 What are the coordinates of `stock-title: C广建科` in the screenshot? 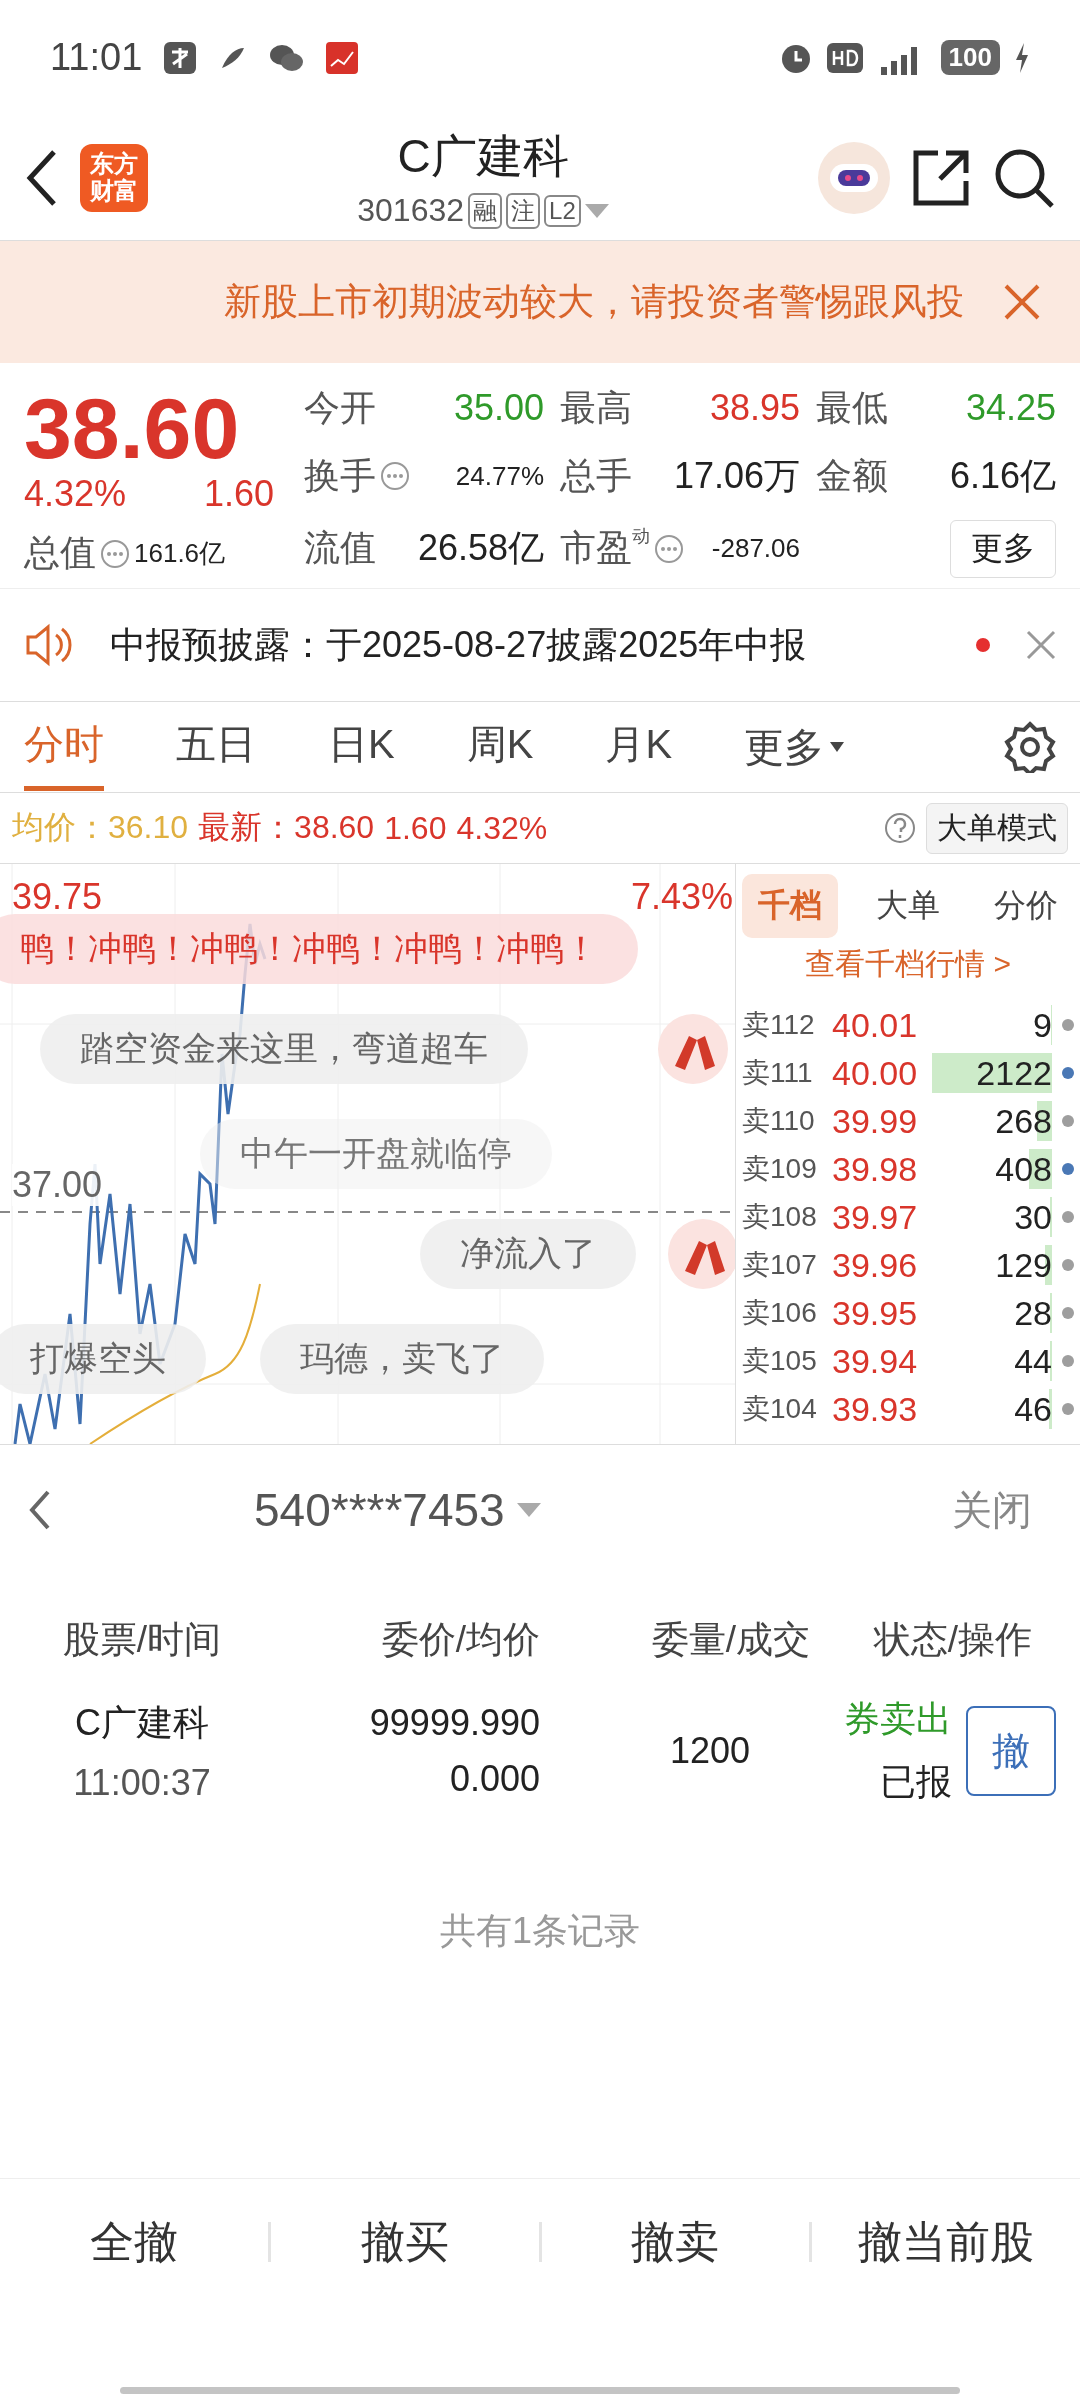 It's located at (483, 156).